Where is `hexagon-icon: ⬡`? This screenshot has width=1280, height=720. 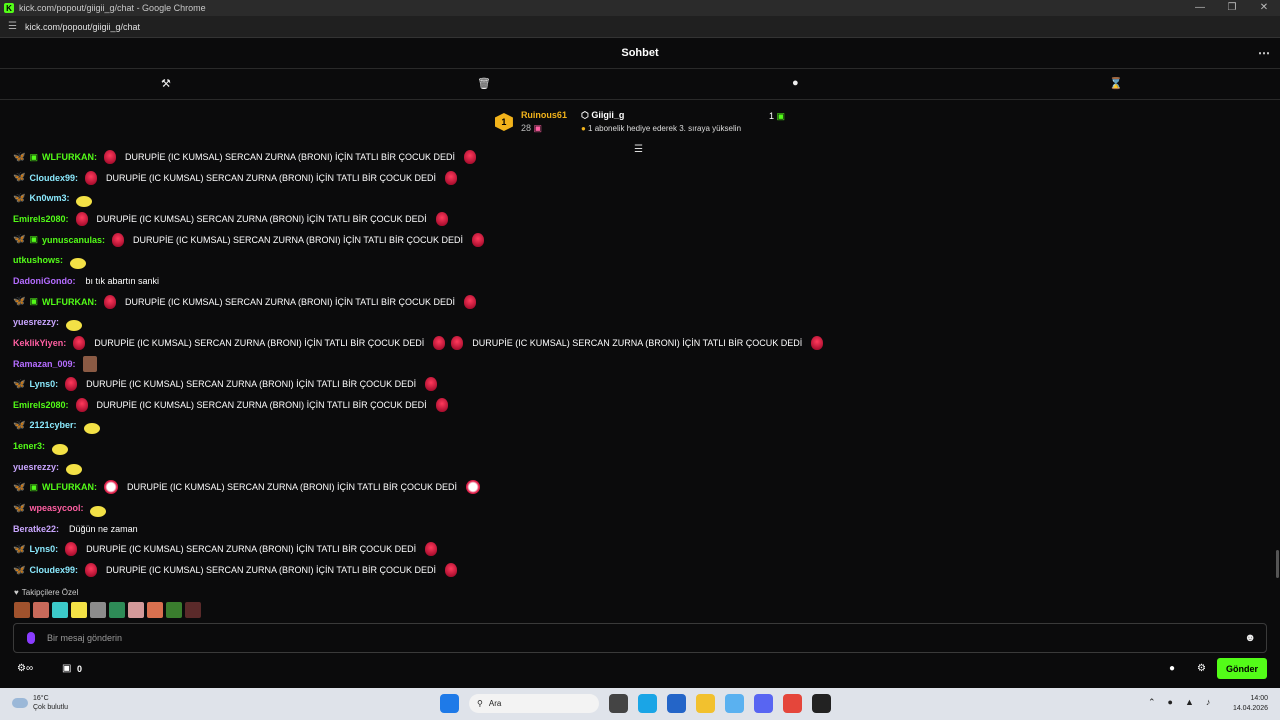
hexagon-icon: ⬡ is located at coordinates (584, 115).